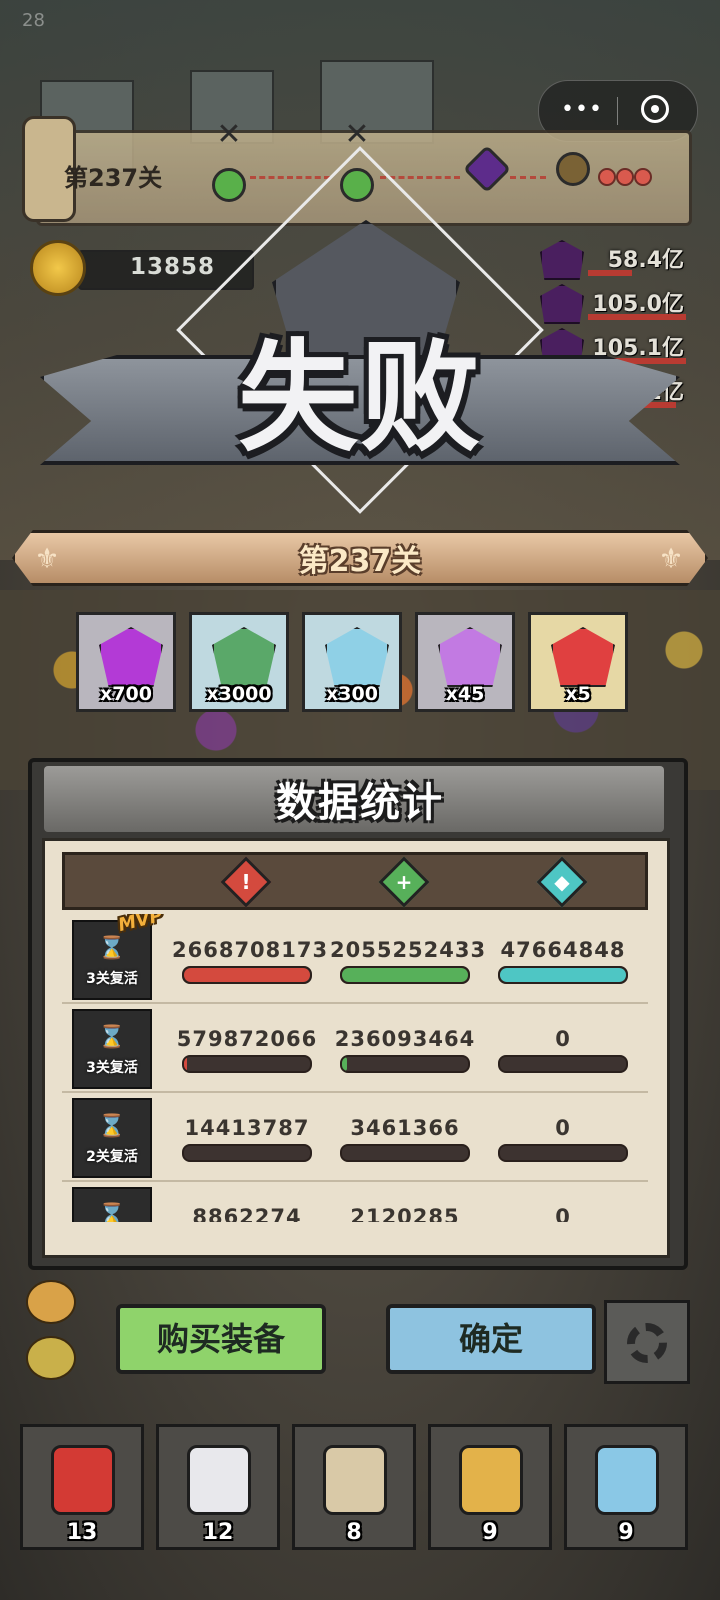 The height and width of the screenshot is (1600, 720). I want to click on reward-item: x3000, so click(239, 662).